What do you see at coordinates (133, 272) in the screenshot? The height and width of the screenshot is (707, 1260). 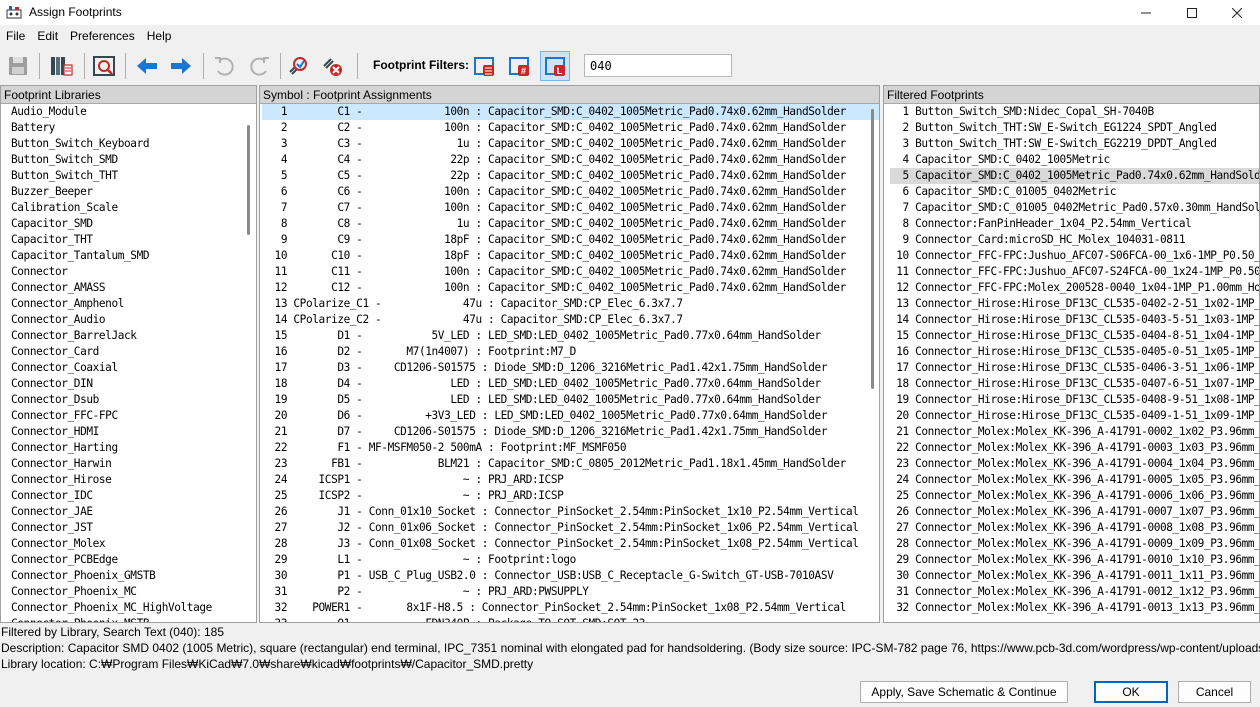 I see `library-list-item: Connector` at bounding box center [133, 272].